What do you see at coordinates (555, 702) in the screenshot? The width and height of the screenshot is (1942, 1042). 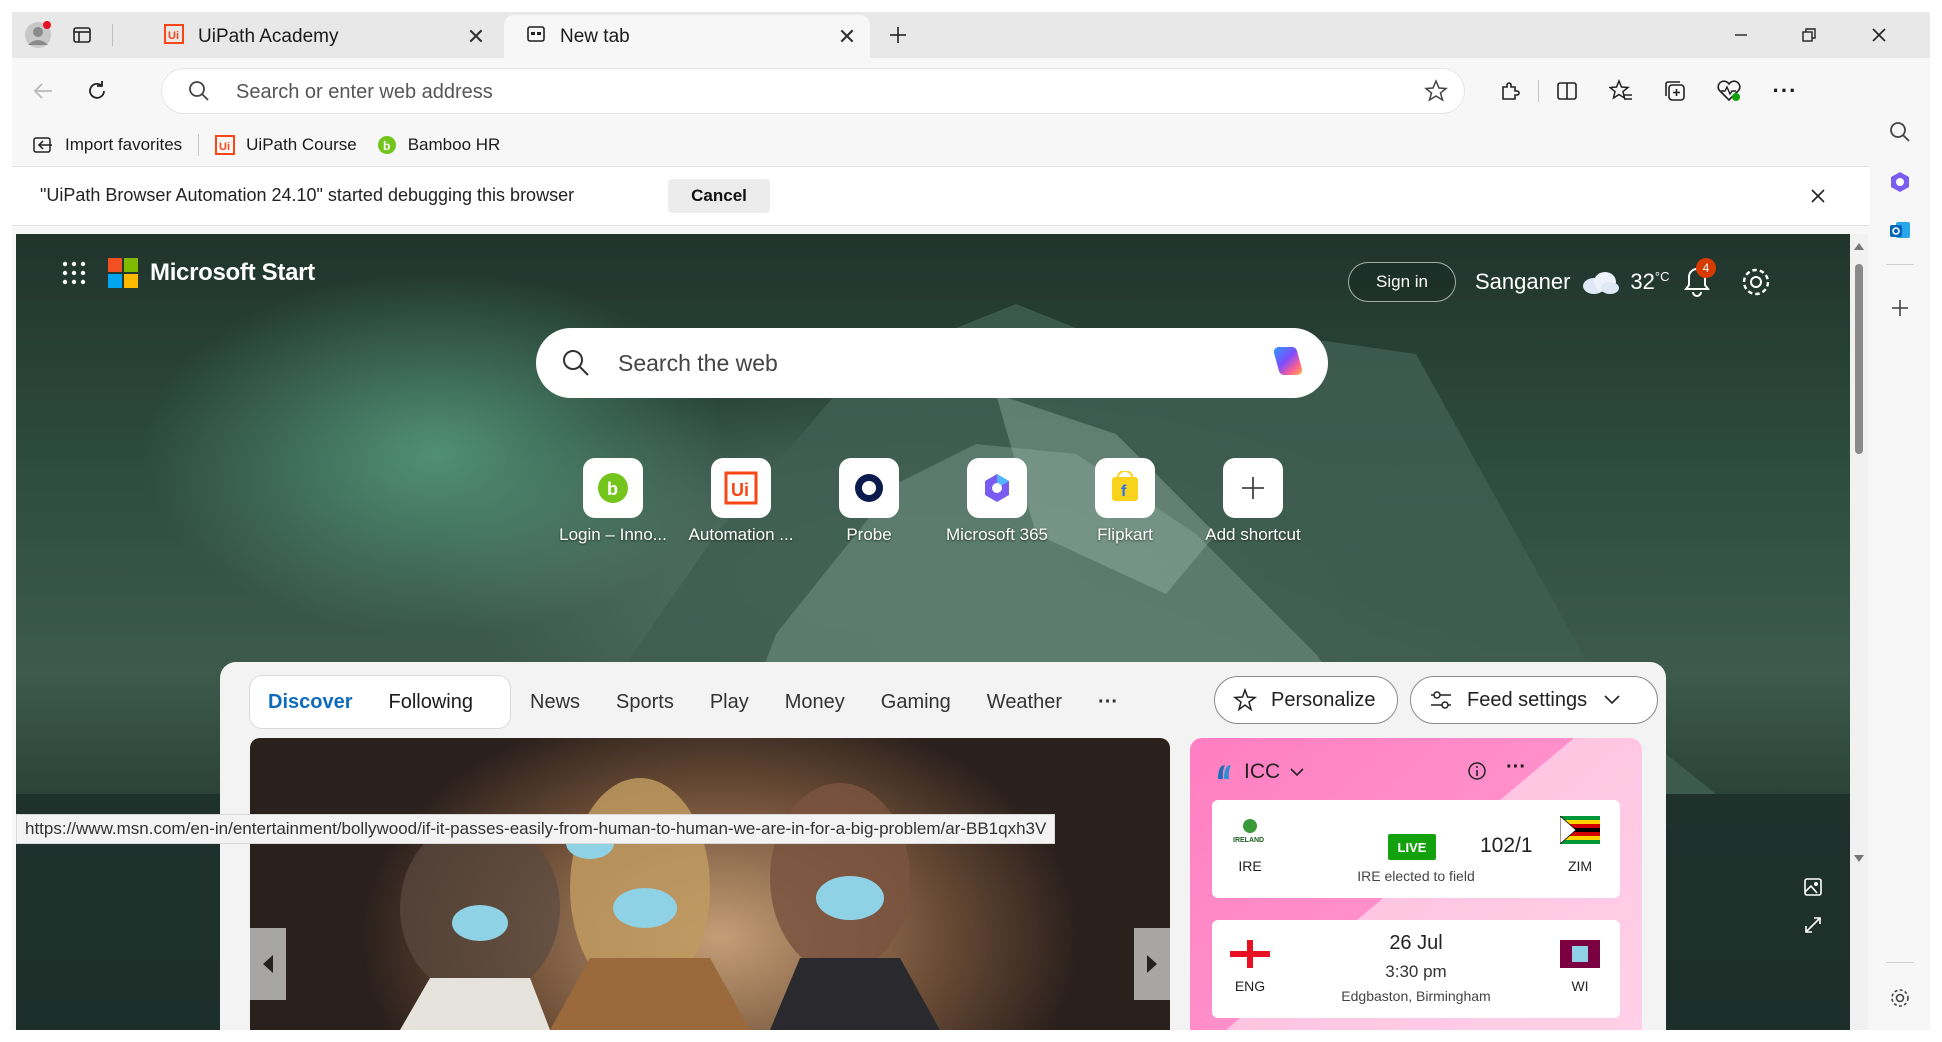 I see `category-news: News` at bounding box center [555, 702].